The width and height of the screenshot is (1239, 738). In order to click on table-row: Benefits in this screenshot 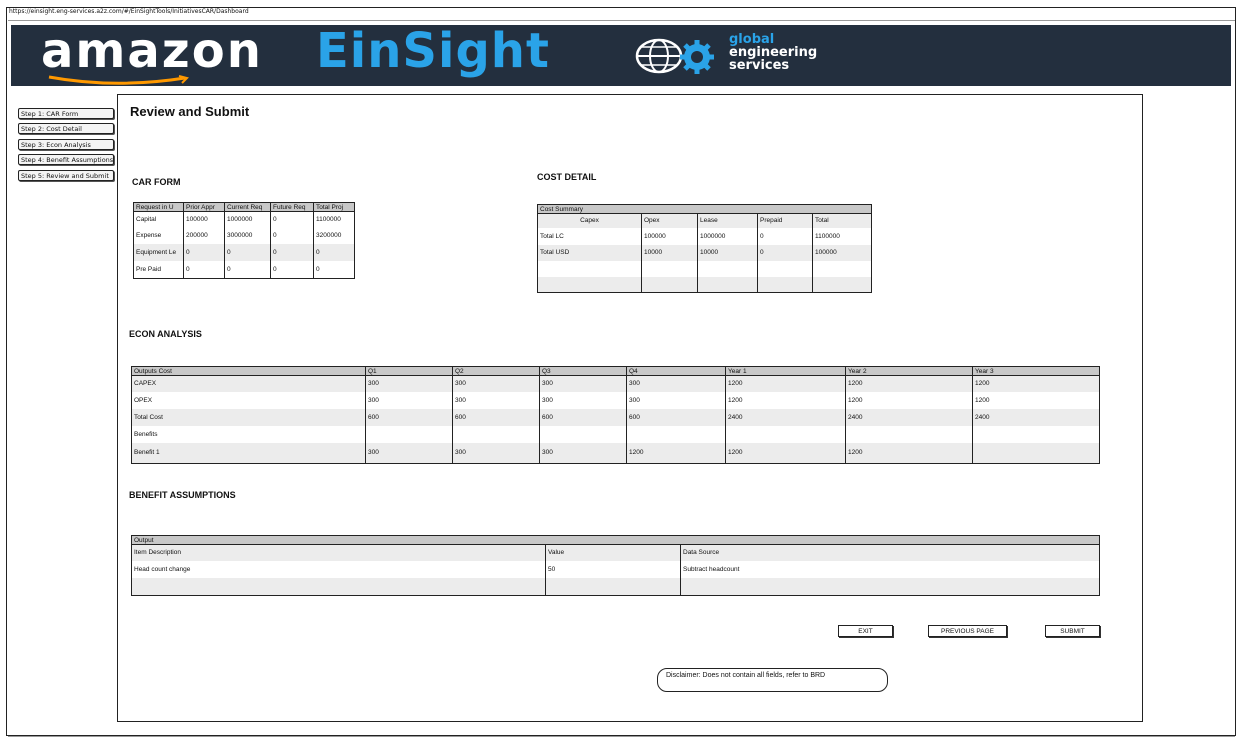, I will do `click(616, 434)`.